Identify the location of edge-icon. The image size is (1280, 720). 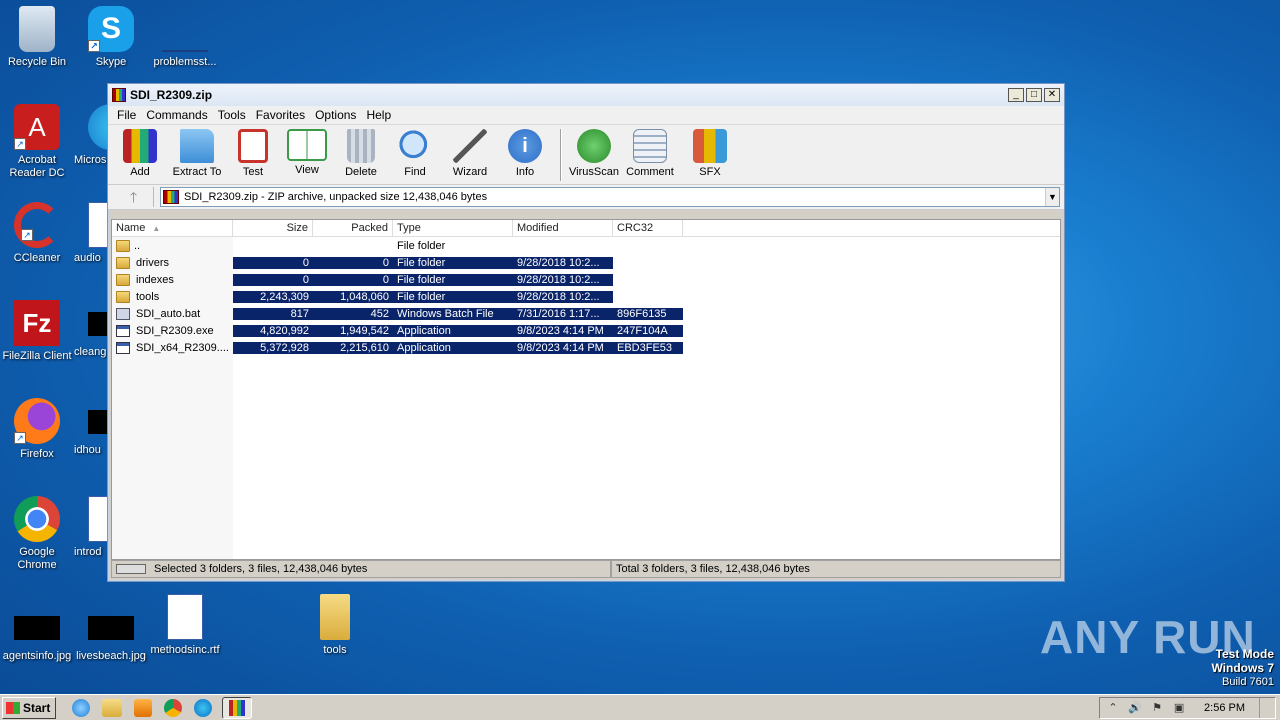
(203, 707).